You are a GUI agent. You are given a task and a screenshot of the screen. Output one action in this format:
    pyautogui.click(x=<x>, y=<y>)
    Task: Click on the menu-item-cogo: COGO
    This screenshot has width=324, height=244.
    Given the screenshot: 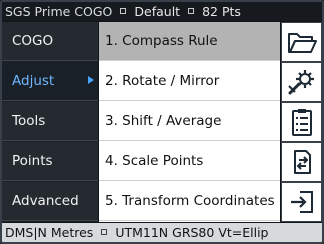 What is the action you would take?
    pyautogui.click(x=50, y=41)
    